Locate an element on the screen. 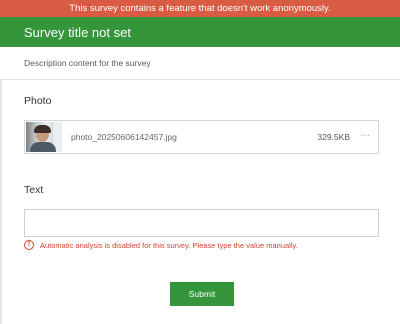 The height and width of the screenshot is (324, 400). attachment-file-name: photo_20250606142457.jpg is located at coordinates (124, 137).